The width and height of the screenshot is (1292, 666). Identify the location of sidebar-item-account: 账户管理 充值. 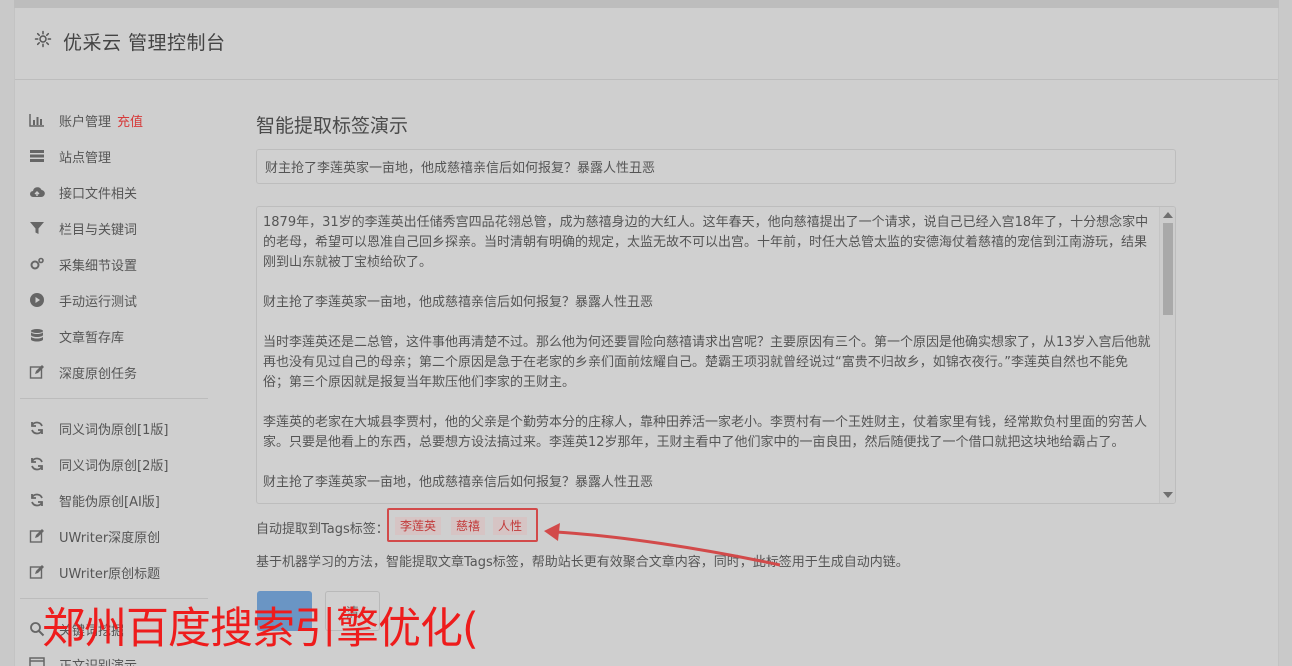
(123, 120).